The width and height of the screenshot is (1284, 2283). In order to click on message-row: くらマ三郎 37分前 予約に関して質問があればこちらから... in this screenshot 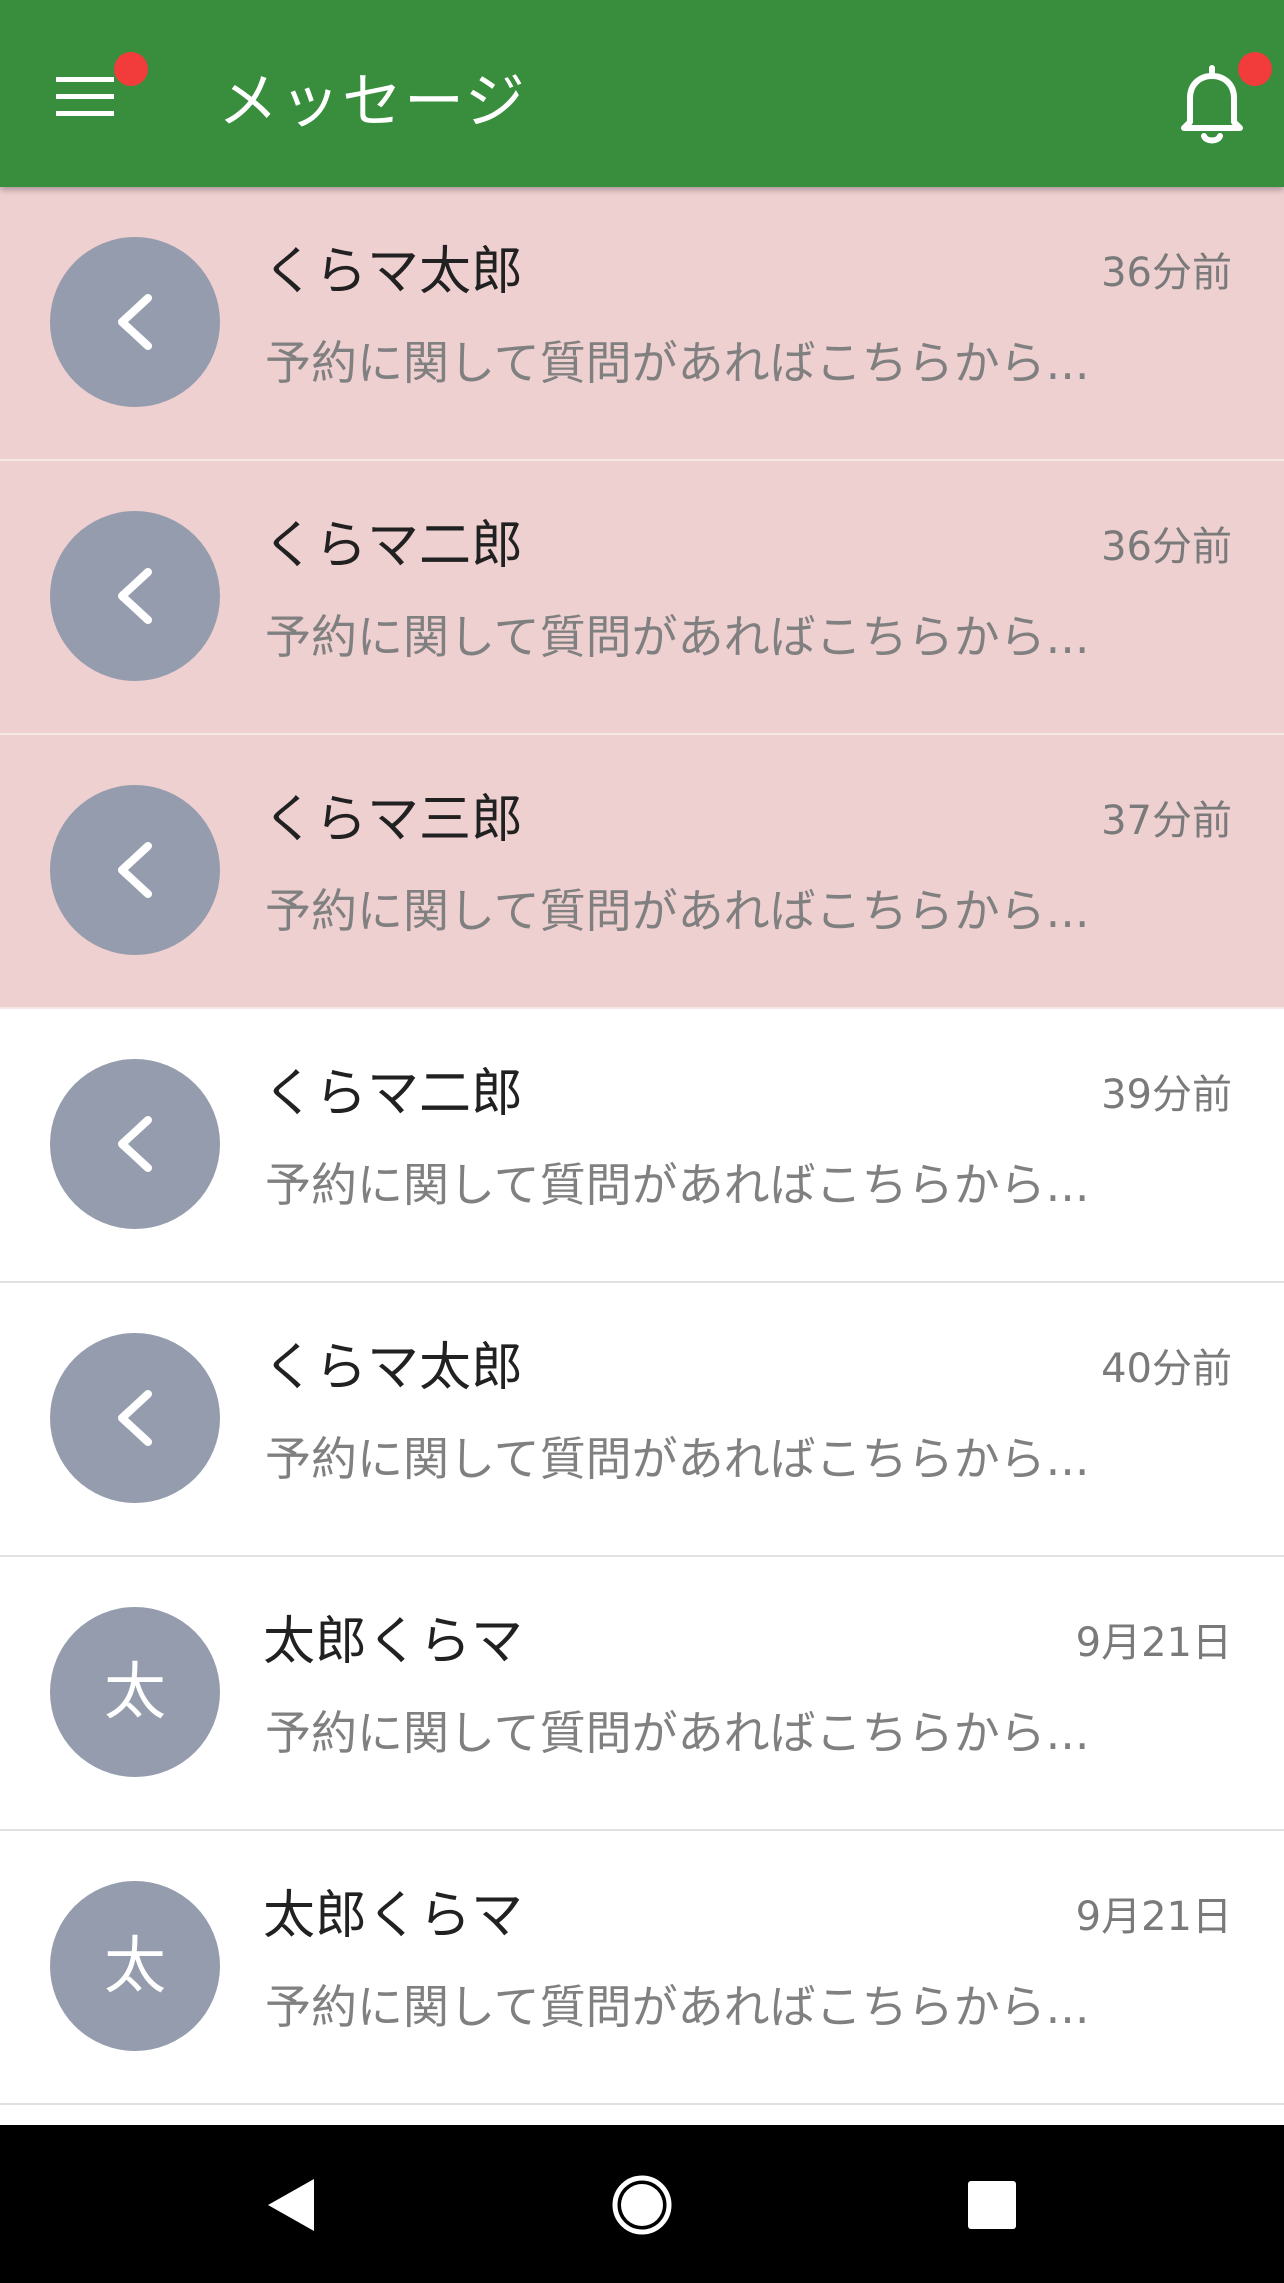, I will do `click(642, 872)`.